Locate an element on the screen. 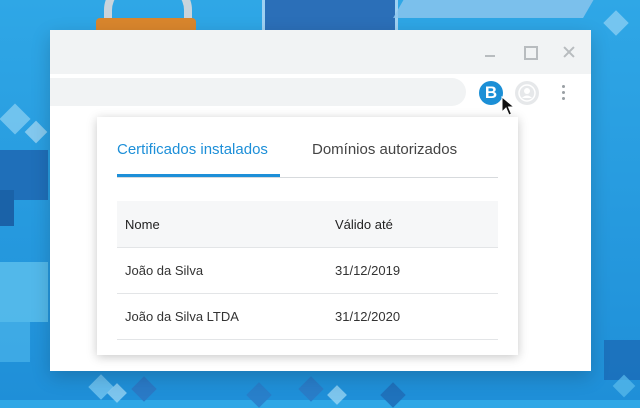  table-header: Nome Válido até is located at coordinates (307, 224).